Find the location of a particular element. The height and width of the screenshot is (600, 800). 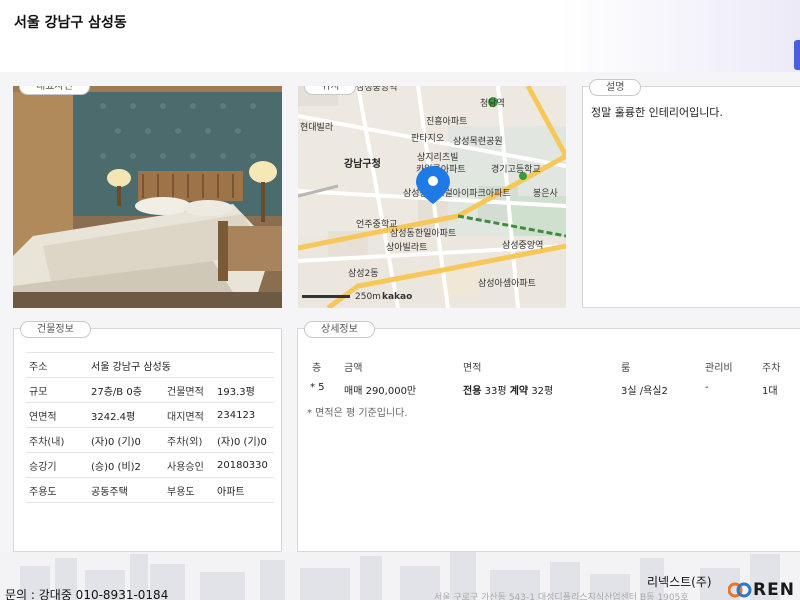

table-row: 주소 서울 강남구 삼성동 is located at coordinates (150, 365).